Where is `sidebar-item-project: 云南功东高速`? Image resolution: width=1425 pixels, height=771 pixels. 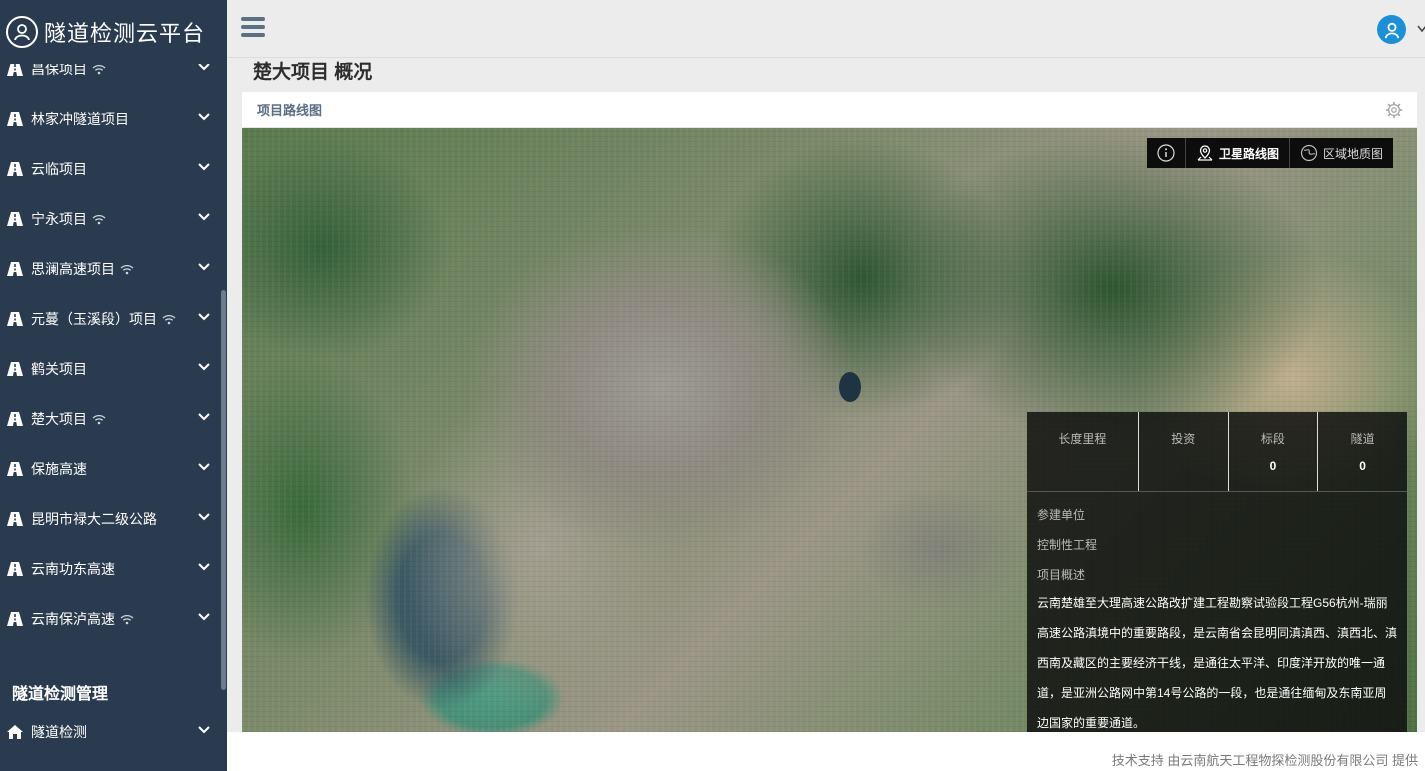 sidebar-item-project: 云南功东高速 is located at coordinates (111, 569).